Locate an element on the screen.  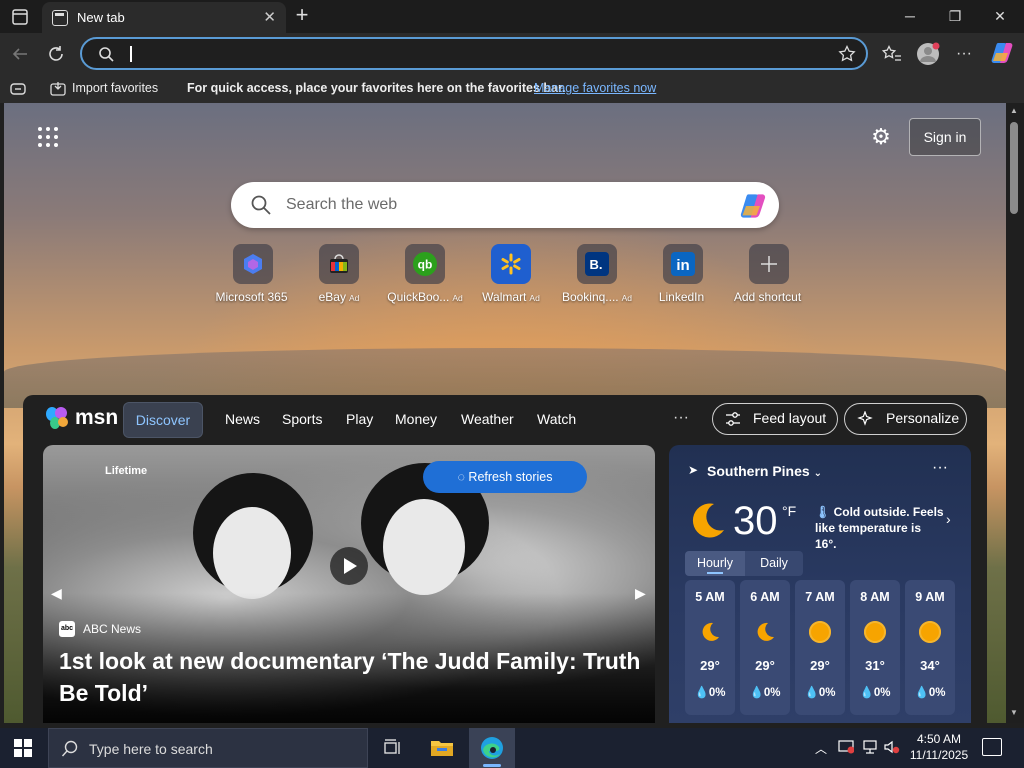
browser-tab: New tab ✕ is located at coordinates (164, 17).